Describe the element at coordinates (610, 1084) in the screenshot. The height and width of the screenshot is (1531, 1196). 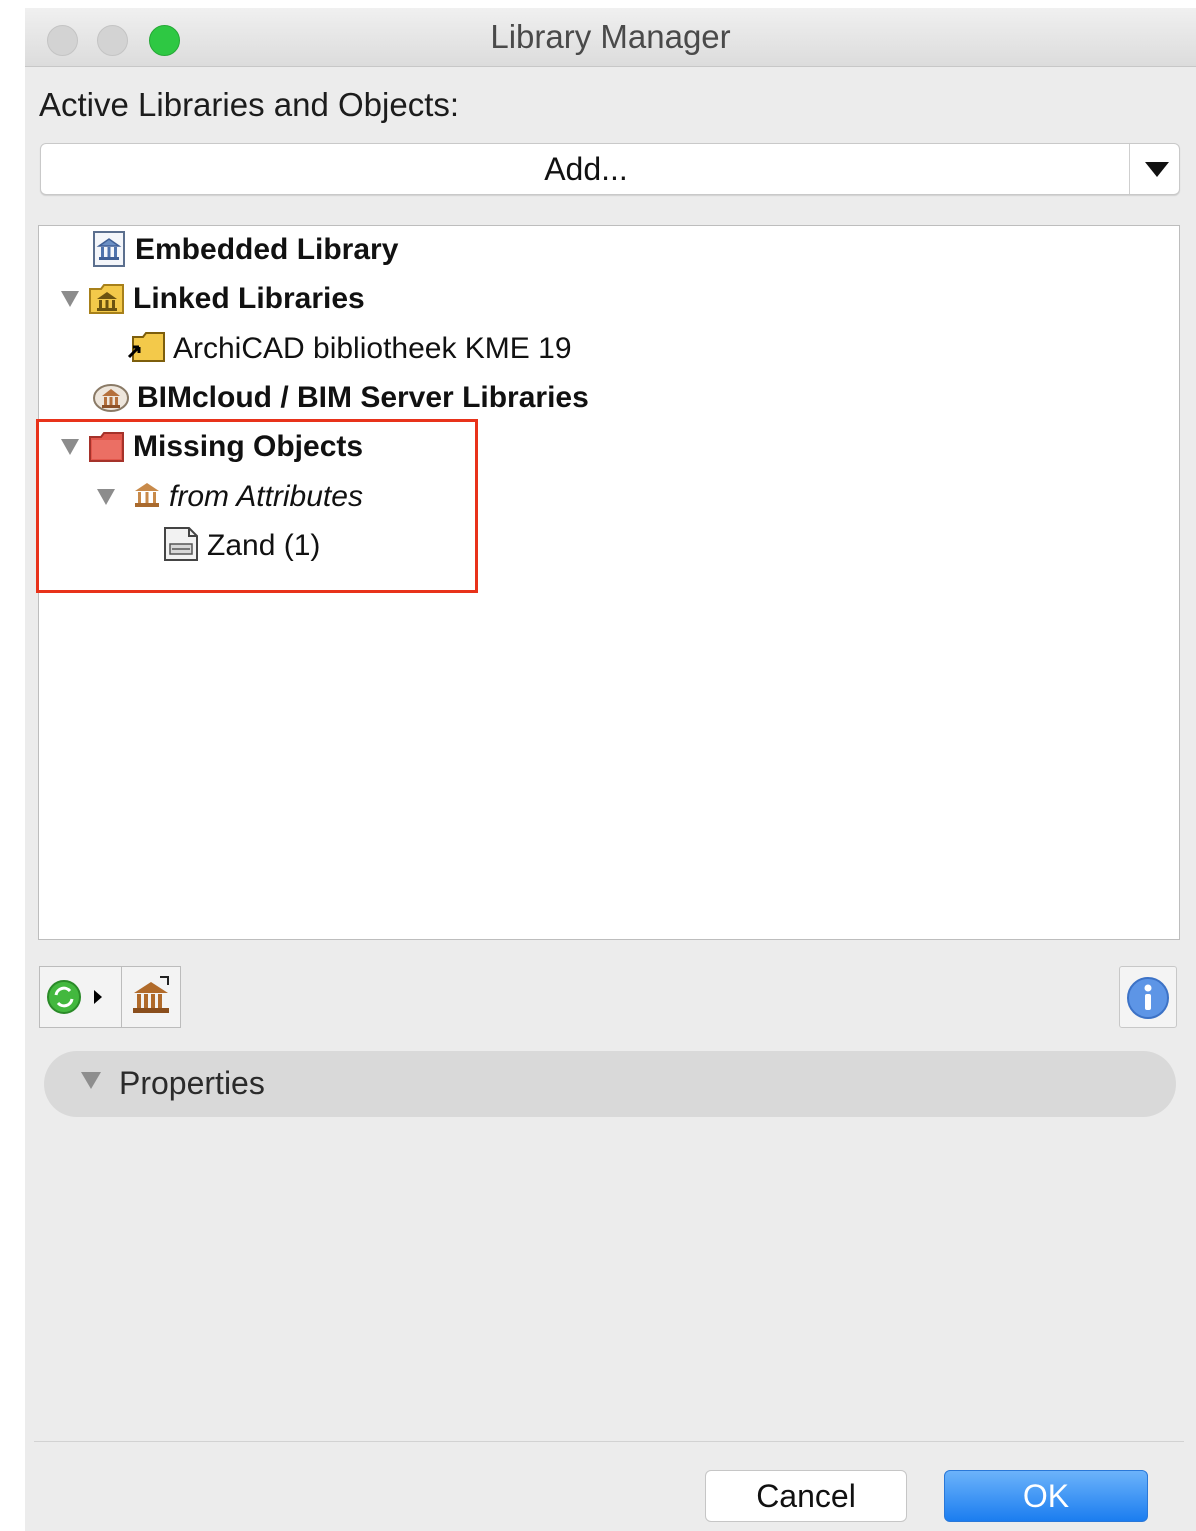
I see `properties-section-header: Properties` at that location.